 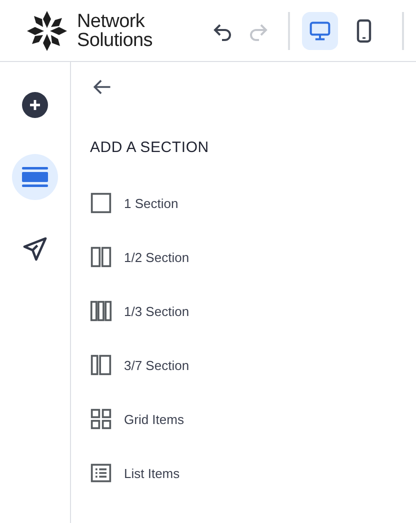 I want to click on list-icon, so click(x=101, y=473).